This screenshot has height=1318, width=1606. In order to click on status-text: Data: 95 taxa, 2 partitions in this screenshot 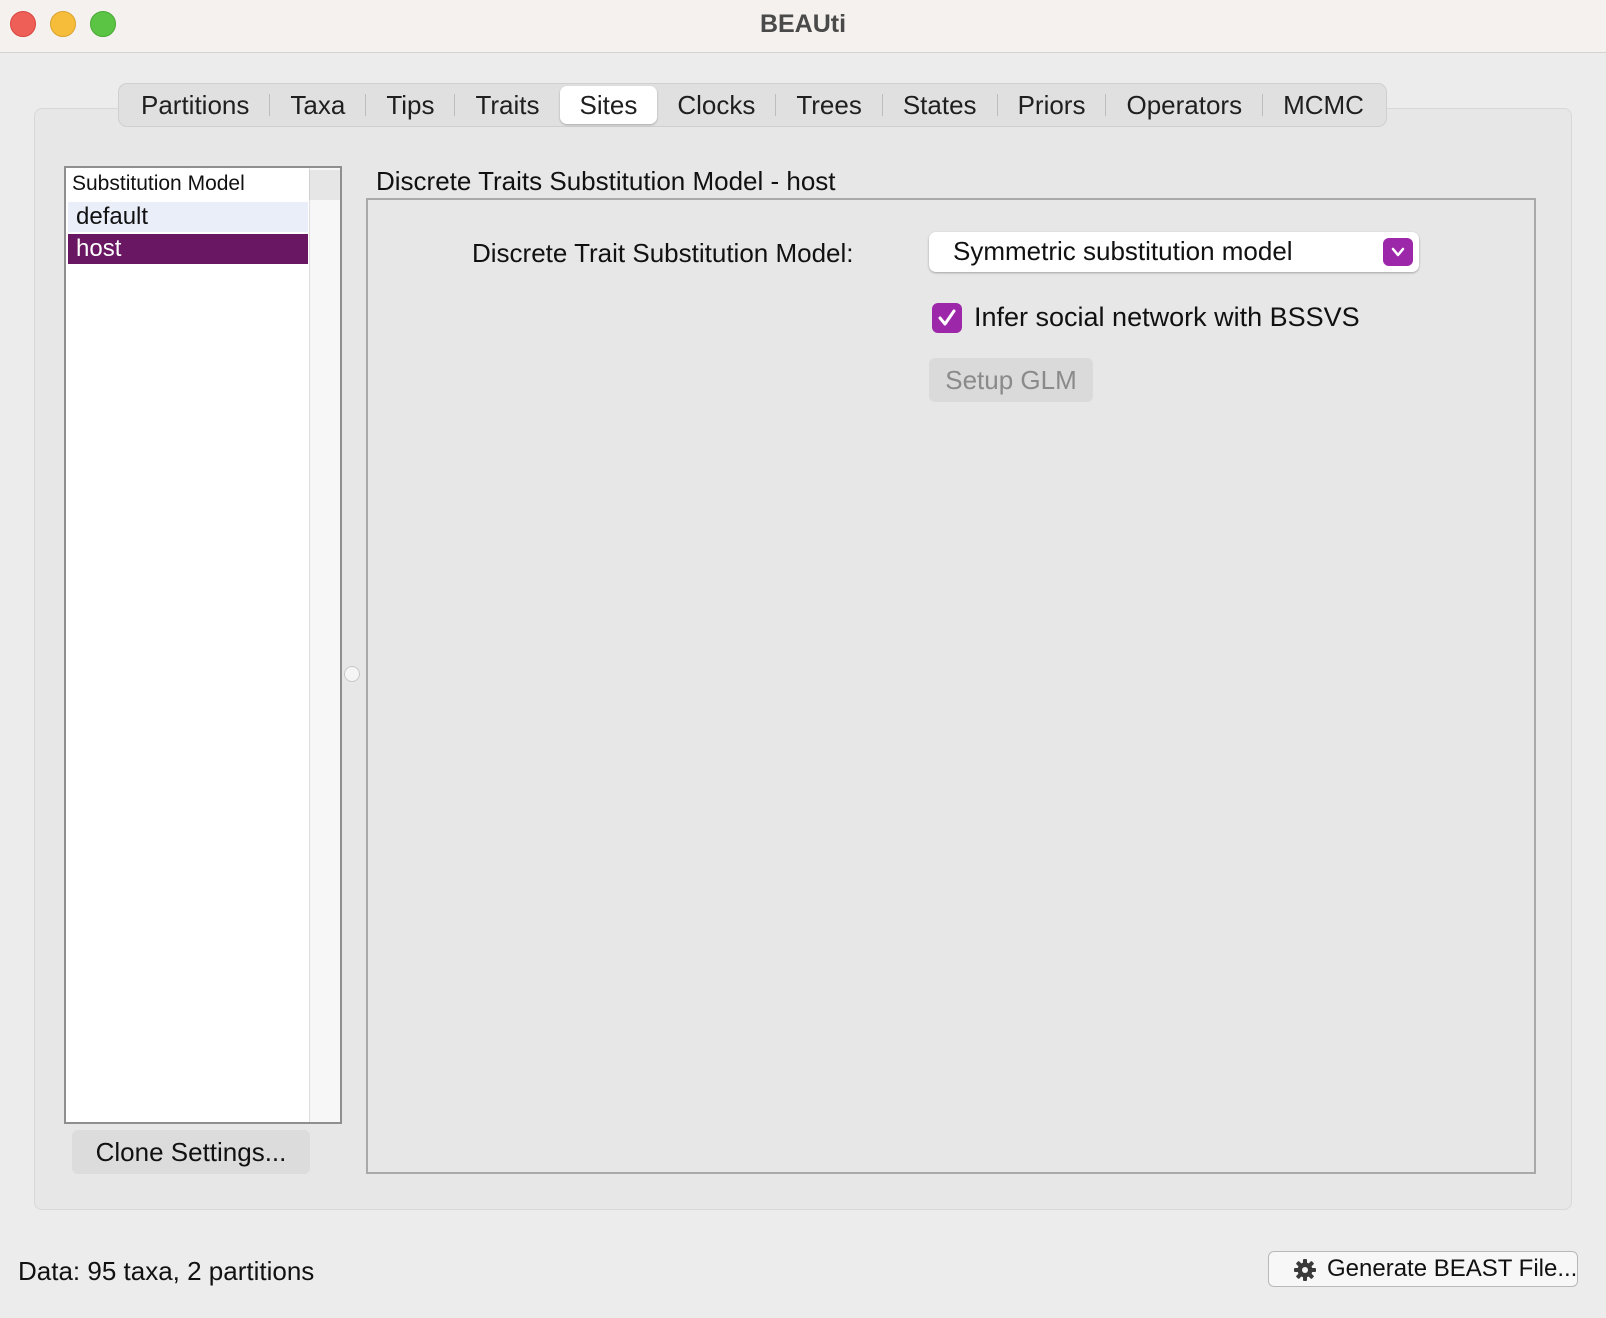, I will do `click(166, 1271)`.